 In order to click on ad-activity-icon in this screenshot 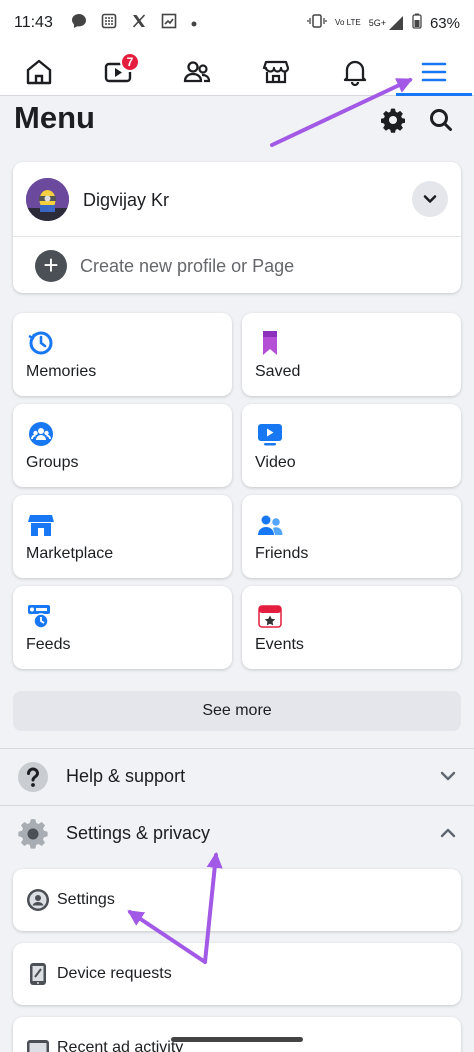, I will do `click(38, 1046)`.